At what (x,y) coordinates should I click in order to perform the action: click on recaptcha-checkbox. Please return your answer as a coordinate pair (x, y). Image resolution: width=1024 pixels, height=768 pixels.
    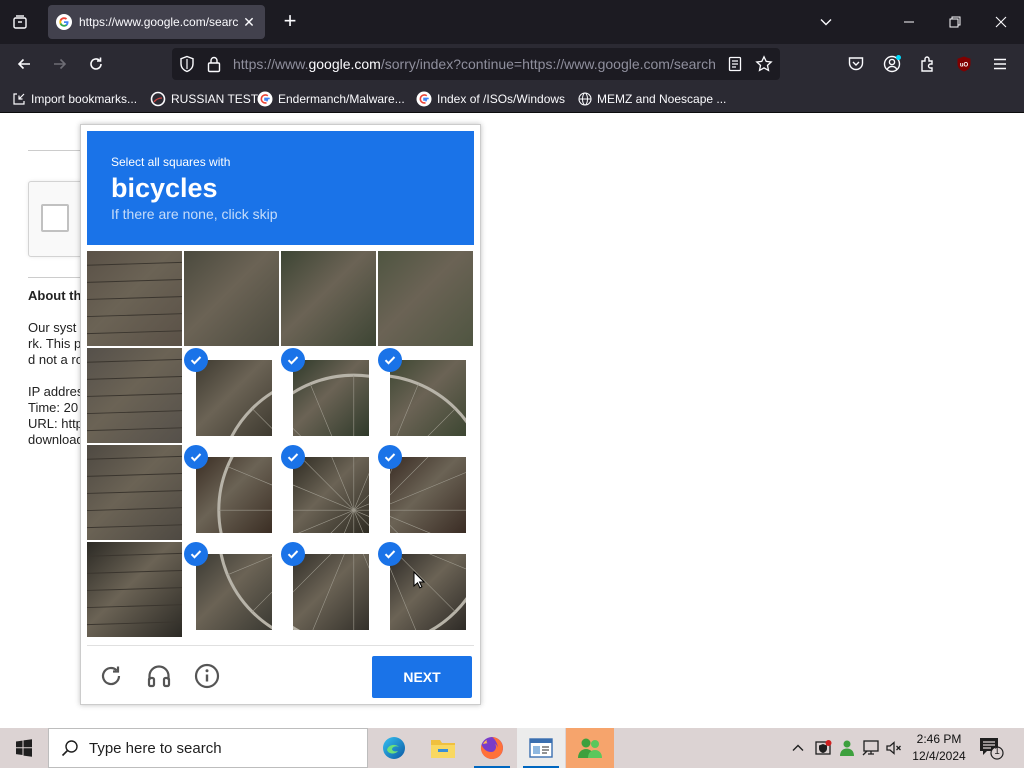
    Looking at the image, I should click on (55, 218).